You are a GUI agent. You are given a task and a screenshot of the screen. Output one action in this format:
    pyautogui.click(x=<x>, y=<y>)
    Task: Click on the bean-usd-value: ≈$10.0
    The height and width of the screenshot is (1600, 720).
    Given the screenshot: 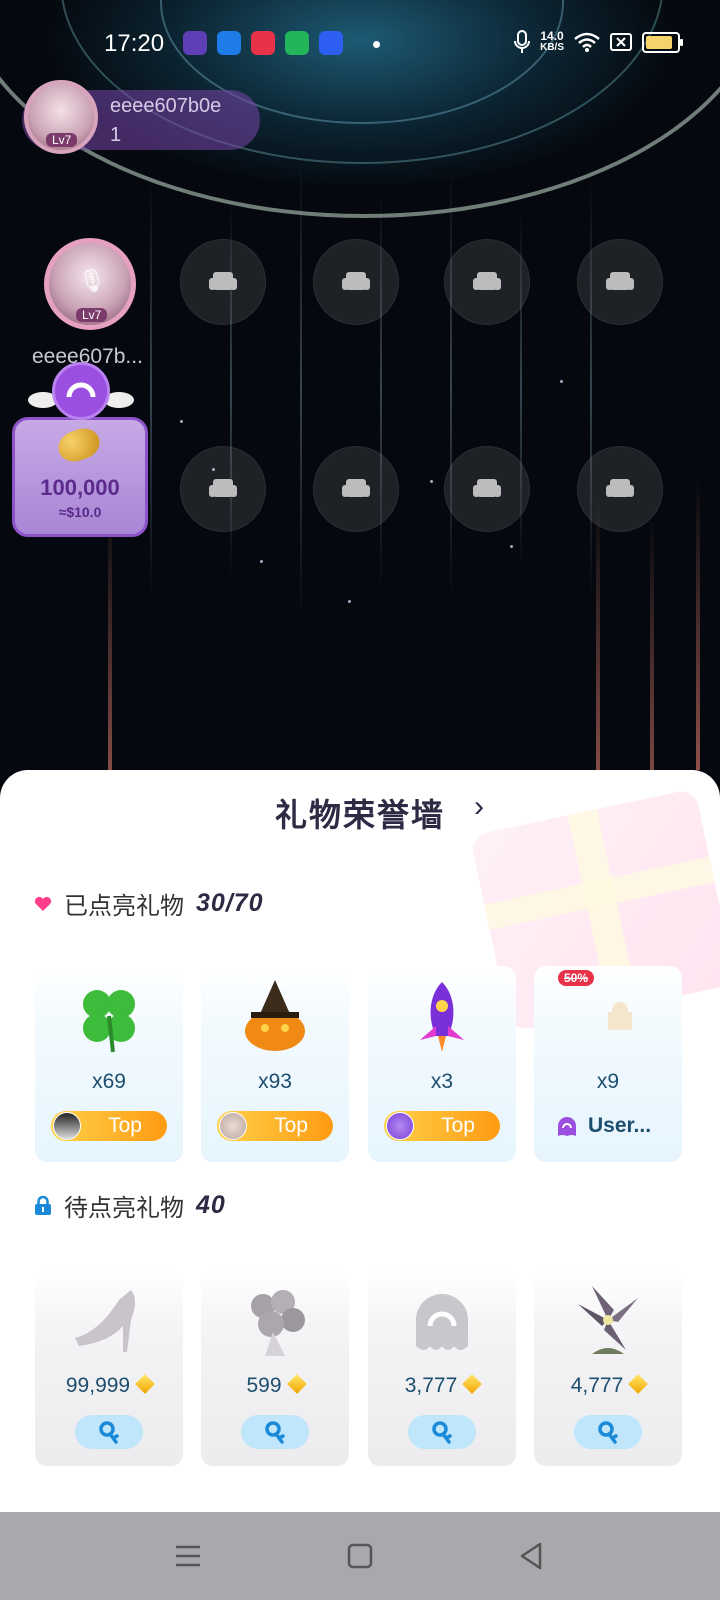 What is the action you would take?
    pyautogui.click(x=80, y=512)
    